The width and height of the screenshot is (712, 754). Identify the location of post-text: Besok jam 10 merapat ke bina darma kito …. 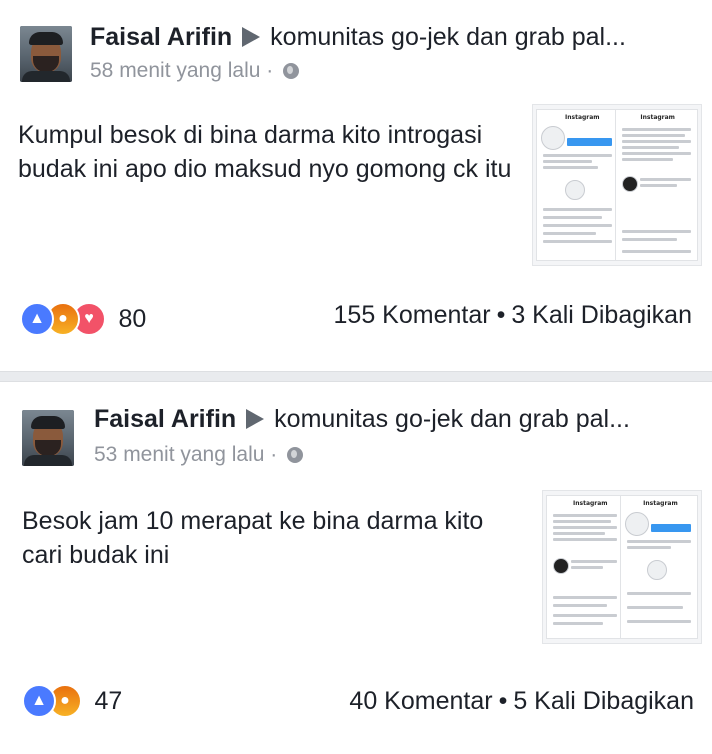
(253, 538).